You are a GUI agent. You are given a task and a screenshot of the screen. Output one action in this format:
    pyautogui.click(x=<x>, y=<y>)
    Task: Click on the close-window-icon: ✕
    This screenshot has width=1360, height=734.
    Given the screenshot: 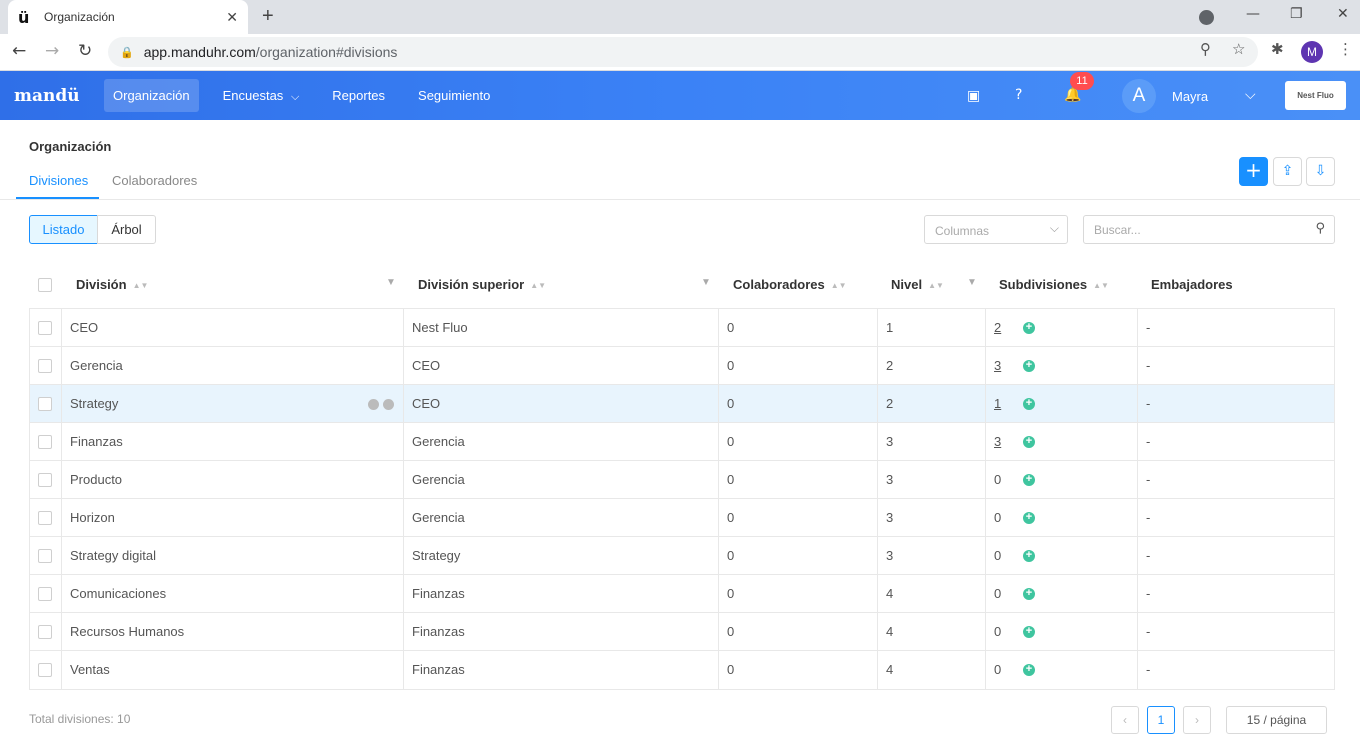 What is the action you would take?
    pyautogui.click(x=1343, y=14)
    